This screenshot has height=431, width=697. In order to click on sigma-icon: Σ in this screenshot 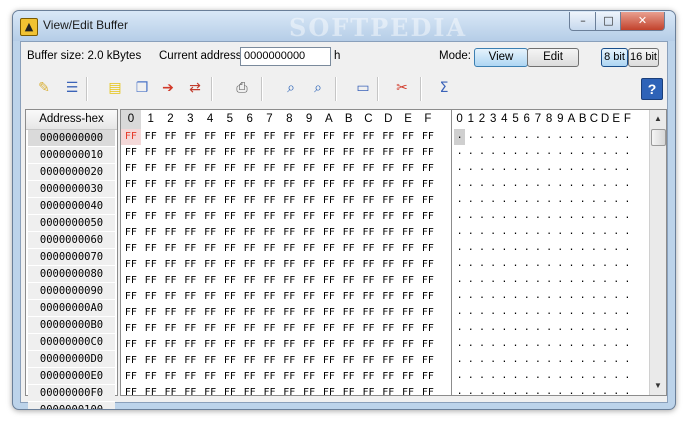, I will do `click(444, 88)`.